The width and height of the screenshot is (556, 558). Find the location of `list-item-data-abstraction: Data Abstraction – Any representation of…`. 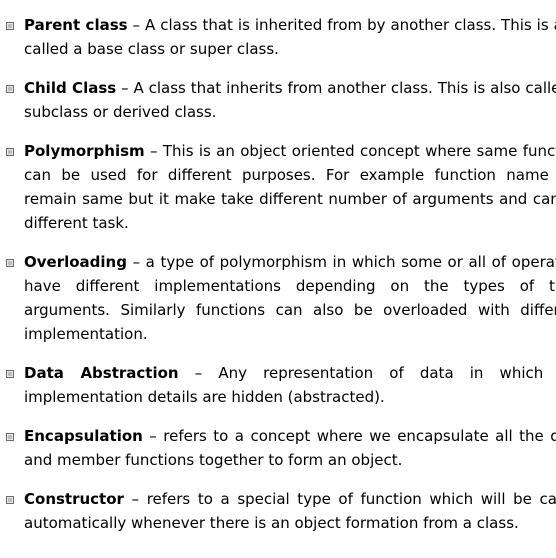

list-item-data-abstraction: Data Abstraction – Any representation of… is located at coordinates (281, 385).